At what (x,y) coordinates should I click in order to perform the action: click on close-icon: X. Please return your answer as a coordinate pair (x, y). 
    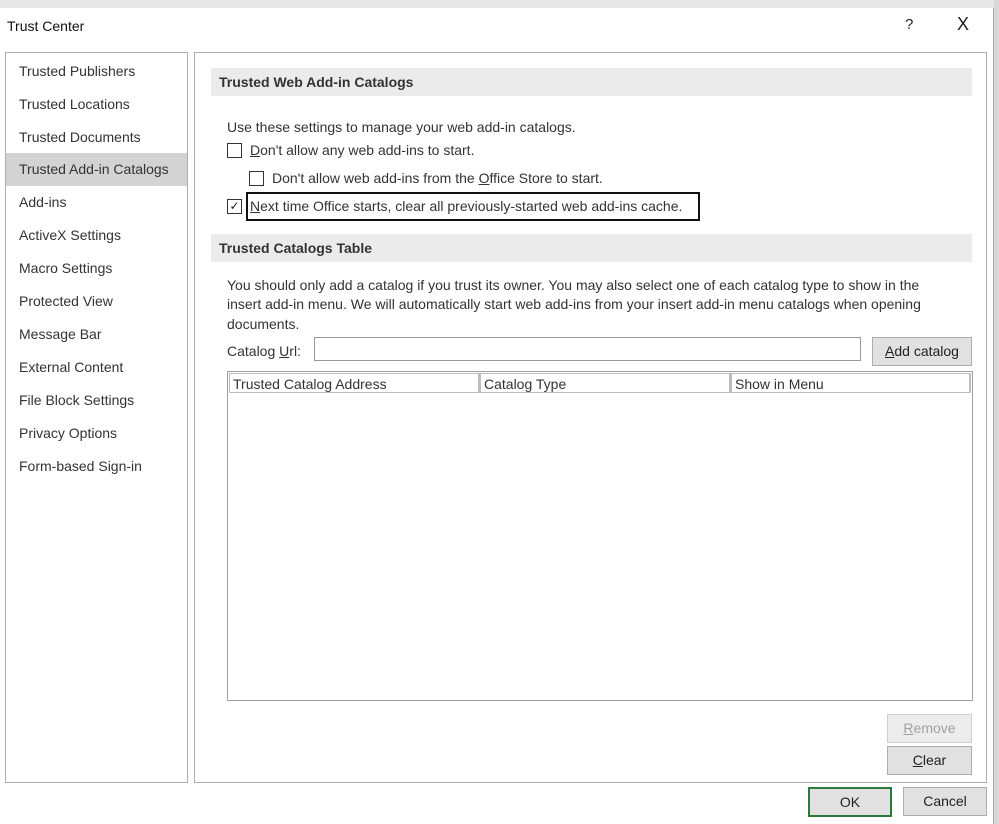
    Looking at the image, I should click on (963, 24).